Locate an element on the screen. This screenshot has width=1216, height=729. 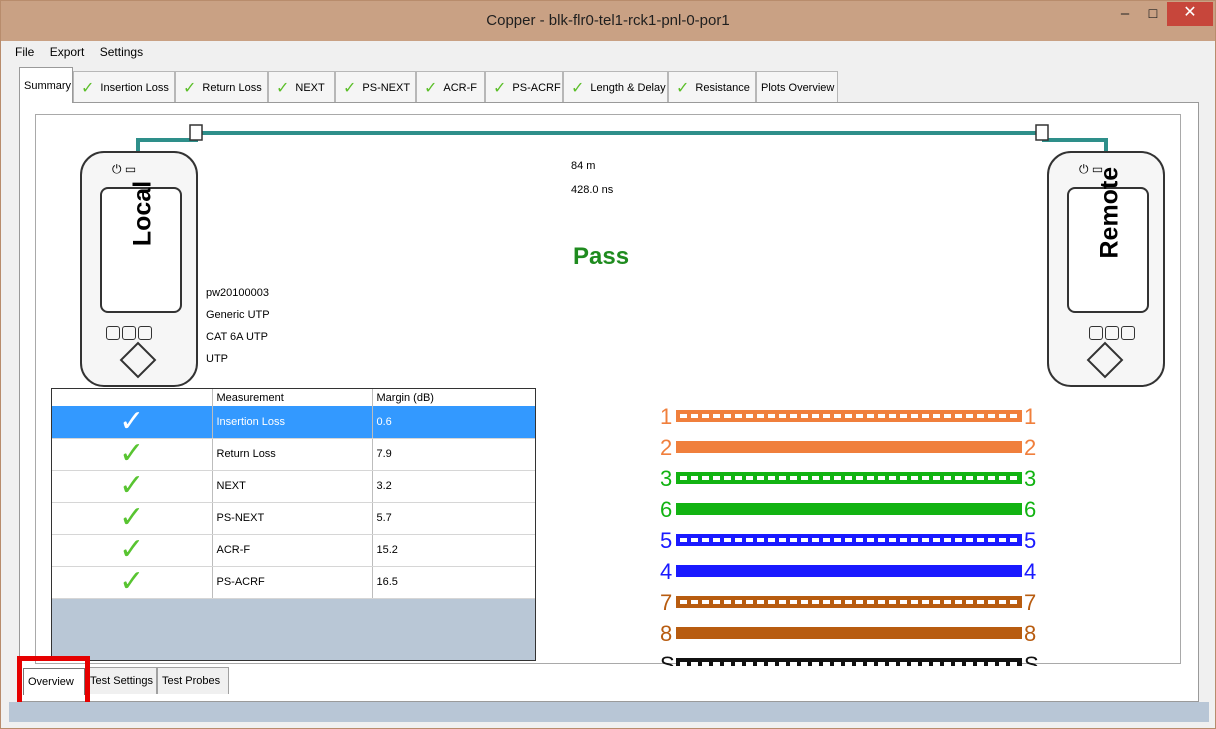
table-row: ✓ Return Loss 7.9 is located at coordinates (293, 454).